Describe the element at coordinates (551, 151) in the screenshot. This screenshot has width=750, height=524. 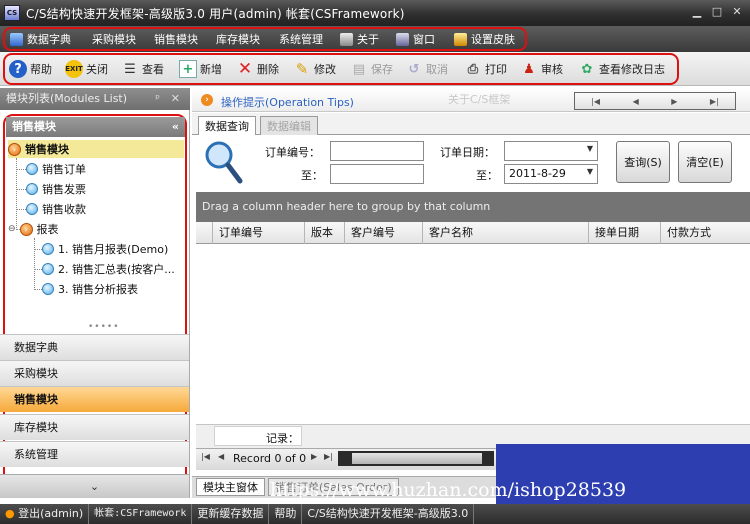
I see `date-from-picker: ▼` at that location.